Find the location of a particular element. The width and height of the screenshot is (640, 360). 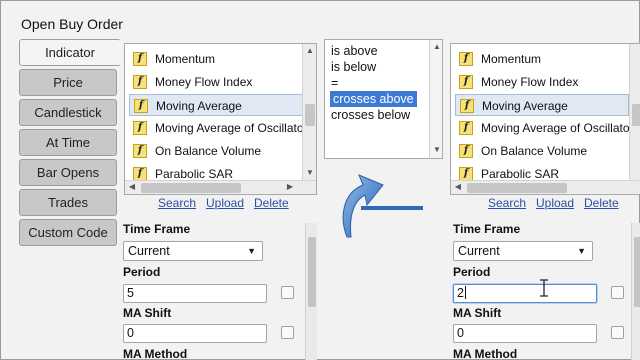

operator-item: crosses below is located at coordinates (370, 115).